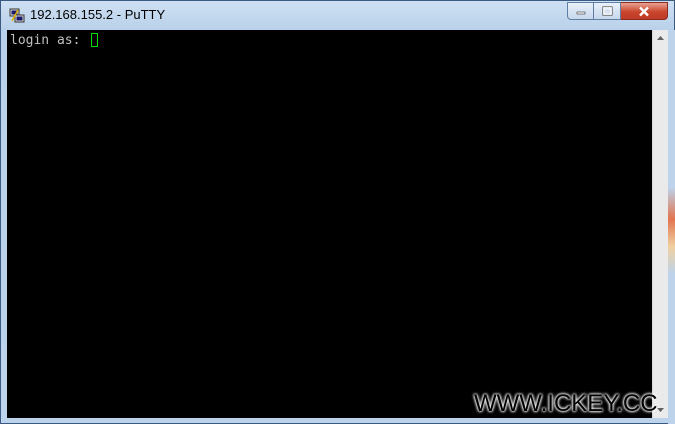  I want to click on maximize-button, so click(607, 11).